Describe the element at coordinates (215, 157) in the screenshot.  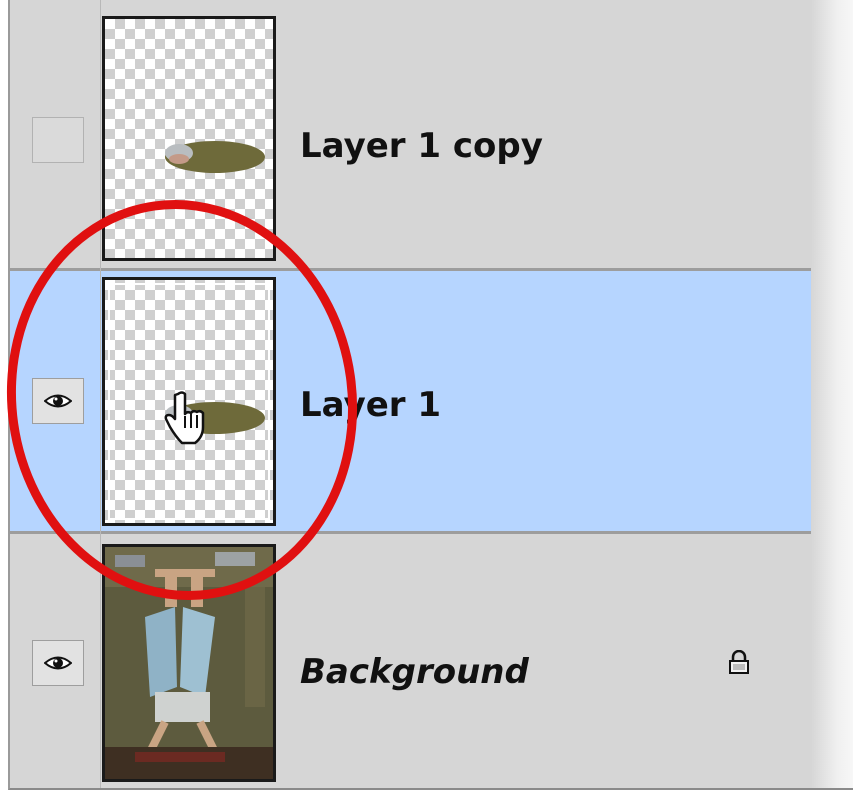
I see `layer-thumbnail-art` at that location.